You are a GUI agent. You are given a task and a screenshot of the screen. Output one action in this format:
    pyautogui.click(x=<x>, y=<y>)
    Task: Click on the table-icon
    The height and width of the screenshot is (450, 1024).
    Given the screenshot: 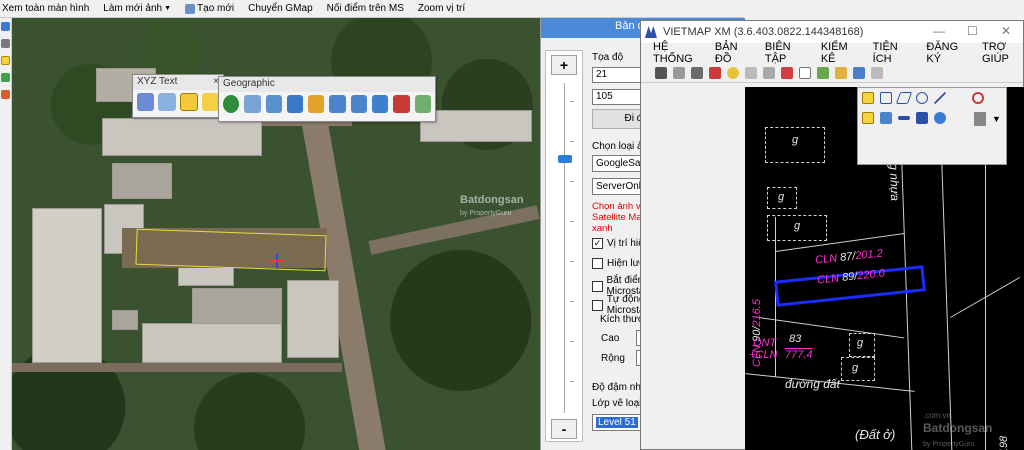 What is the action you would take?
    pyautogui.click(x=679, y=72)
    